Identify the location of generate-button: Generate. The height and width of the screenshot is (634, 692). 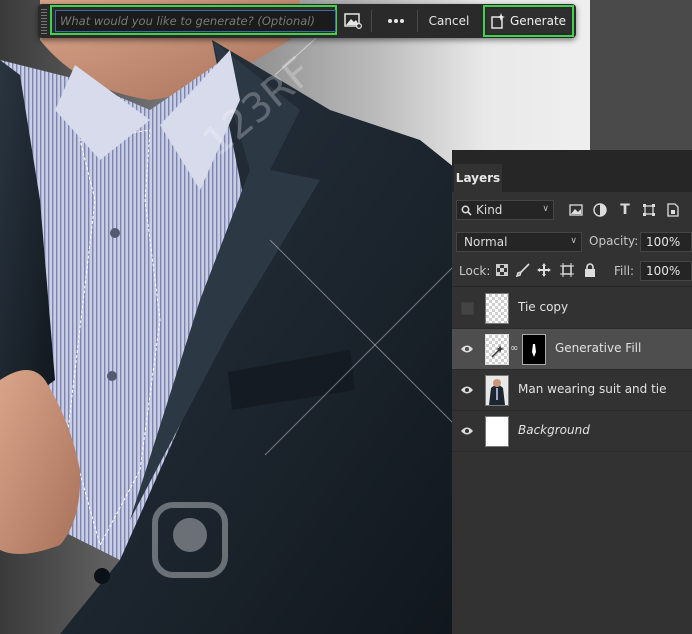
(528, 21).